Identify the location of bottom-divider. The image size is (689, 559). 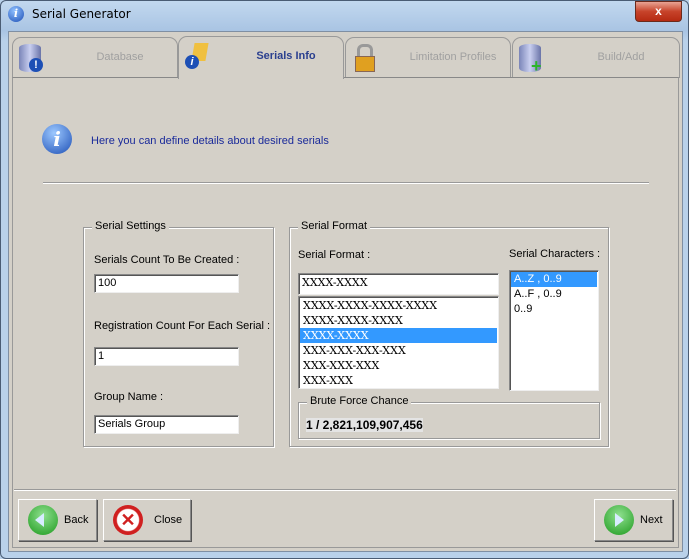
(345, 490).